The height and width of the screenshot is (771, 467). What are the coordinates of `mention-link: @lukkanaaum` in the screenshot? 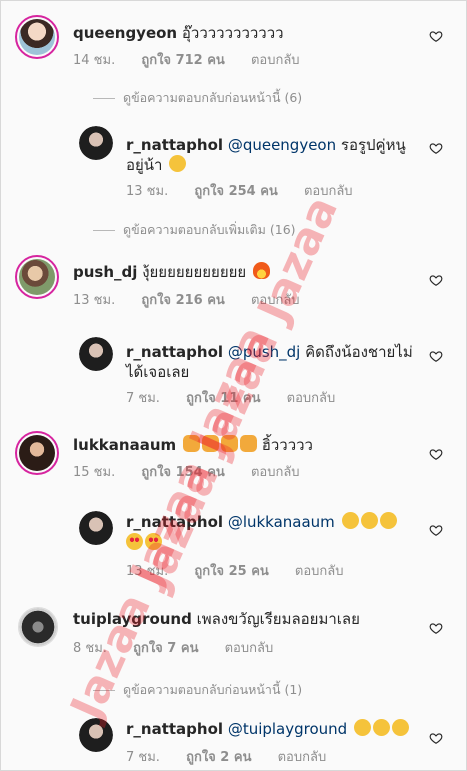 It's located at (281, 522).